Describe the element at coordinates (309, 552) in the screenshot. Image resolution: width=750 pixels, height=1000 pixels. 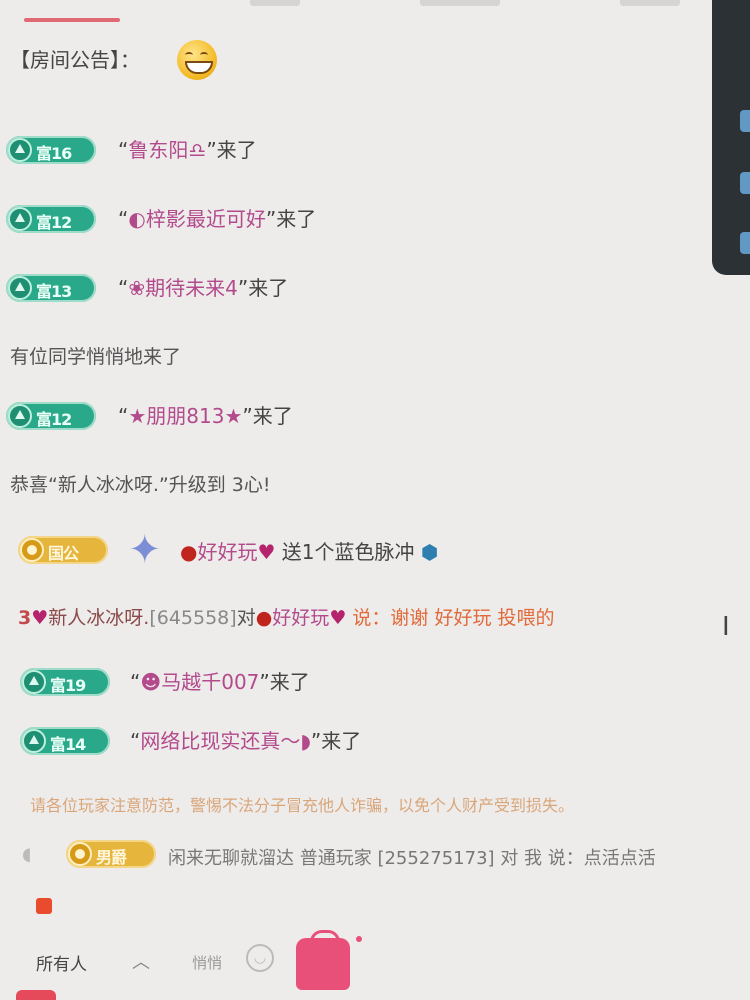
I see `gift-text: ●好好玩♥ 送1个蓝色脉冲 ⬢` at that location.